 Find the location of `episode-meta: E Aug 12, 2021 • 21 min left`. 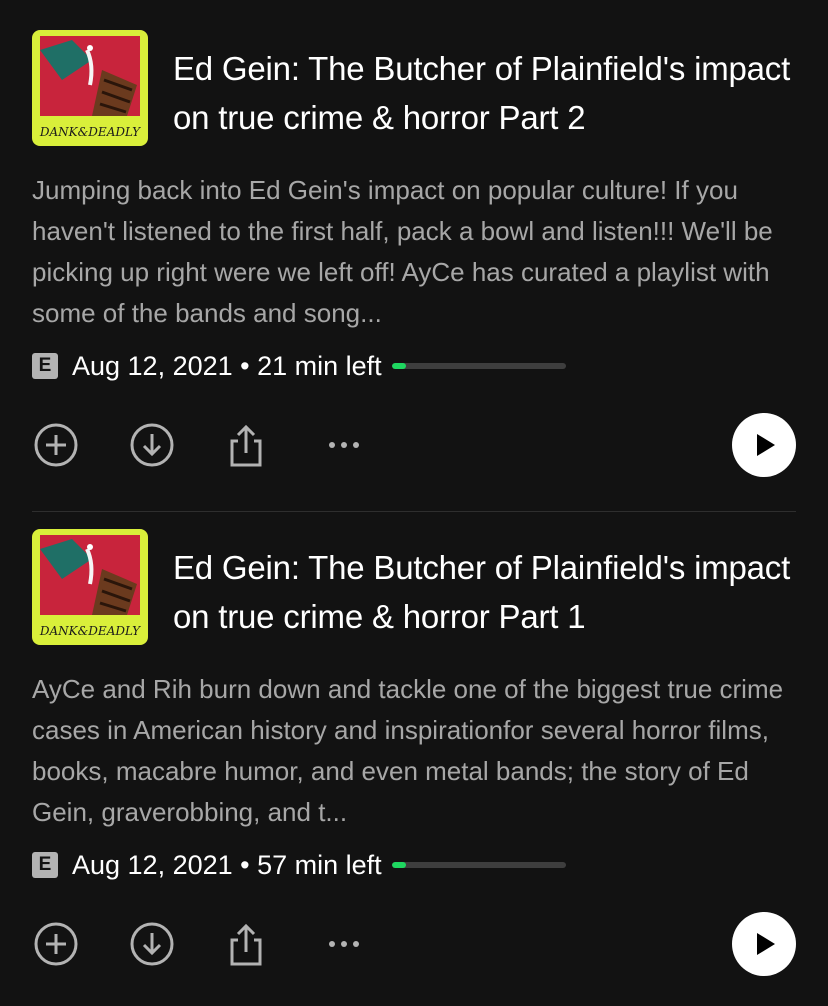

episode-meta: E Aug 12, 2021 • 21 min left is located at coordinates (414, 366).